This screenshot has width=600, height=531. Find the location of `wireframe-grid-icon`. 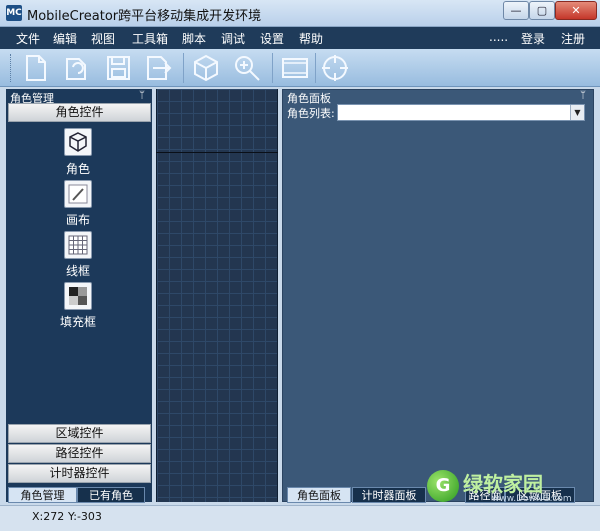

wireframe-grid-icon is located at coordinates (78, 245).